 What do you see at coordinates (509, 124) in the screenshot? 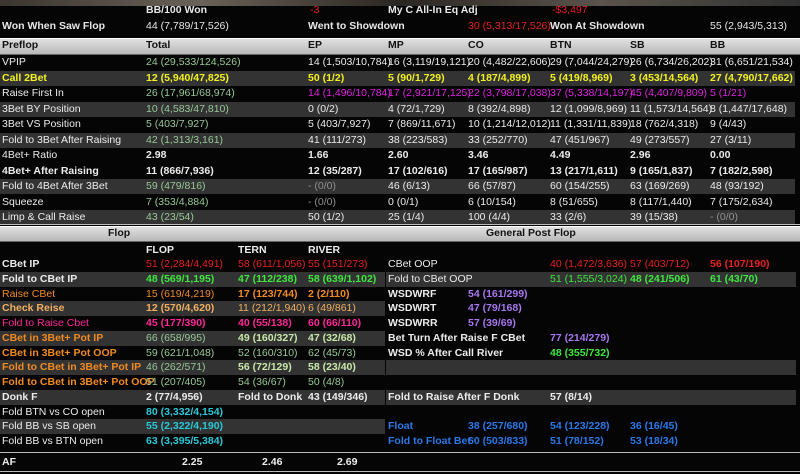
I see `stat-value: 10 (1,214/12,012)` at bounding box center [509, 124].